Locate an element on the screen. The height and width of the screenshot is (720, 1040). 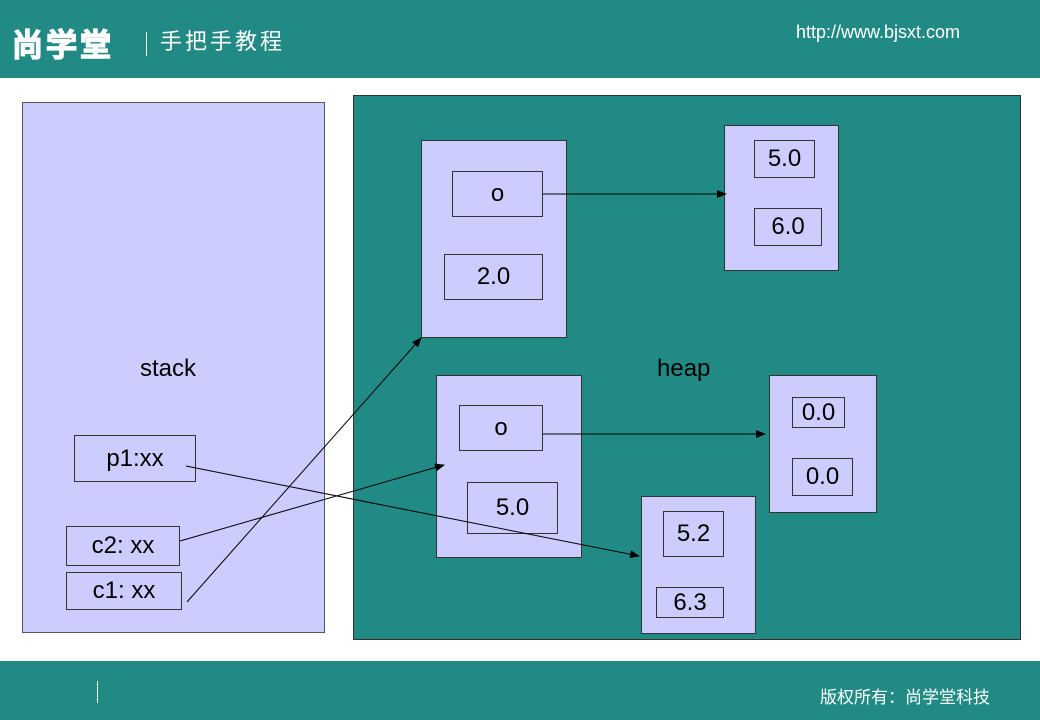
arrow-c1-to-obj1 is located at coordinates (304, 470).